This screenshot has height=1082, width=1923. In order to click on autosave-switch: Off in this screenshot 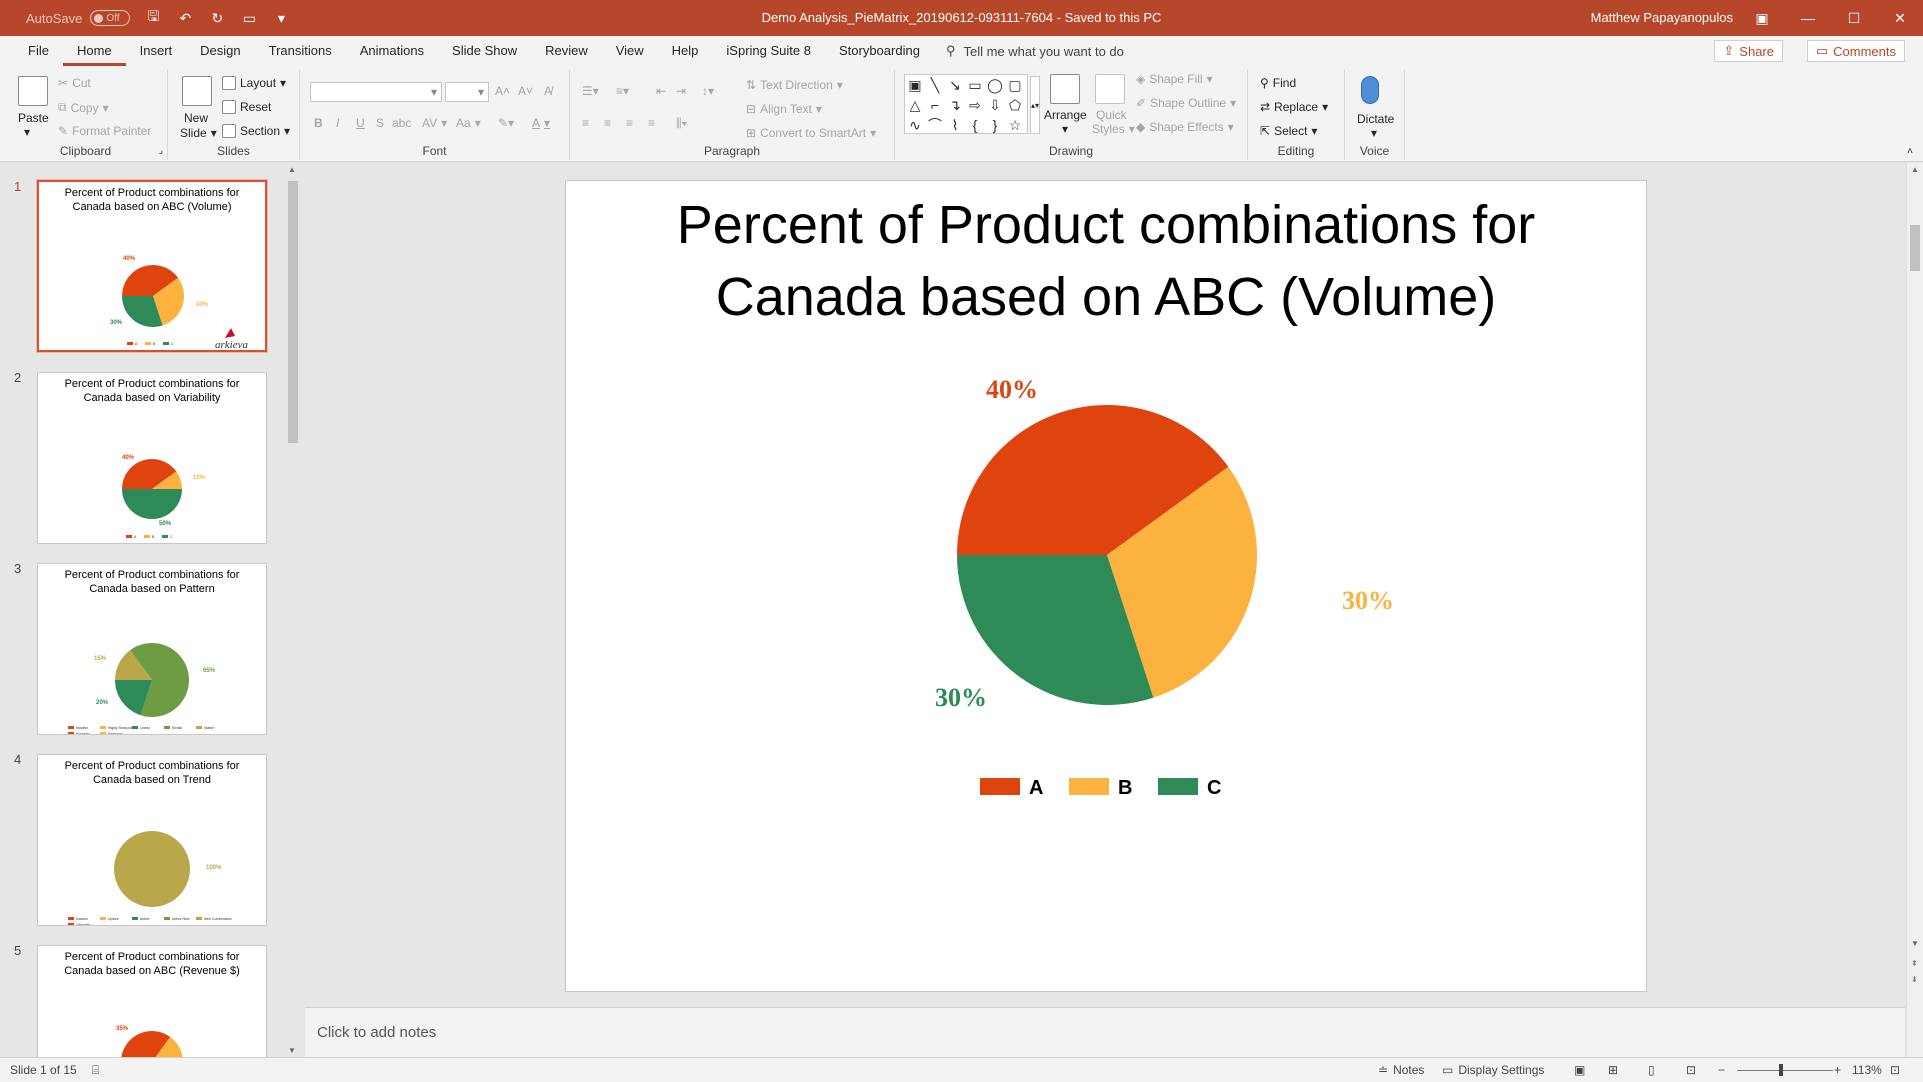, I will do `click(110, 18)`.